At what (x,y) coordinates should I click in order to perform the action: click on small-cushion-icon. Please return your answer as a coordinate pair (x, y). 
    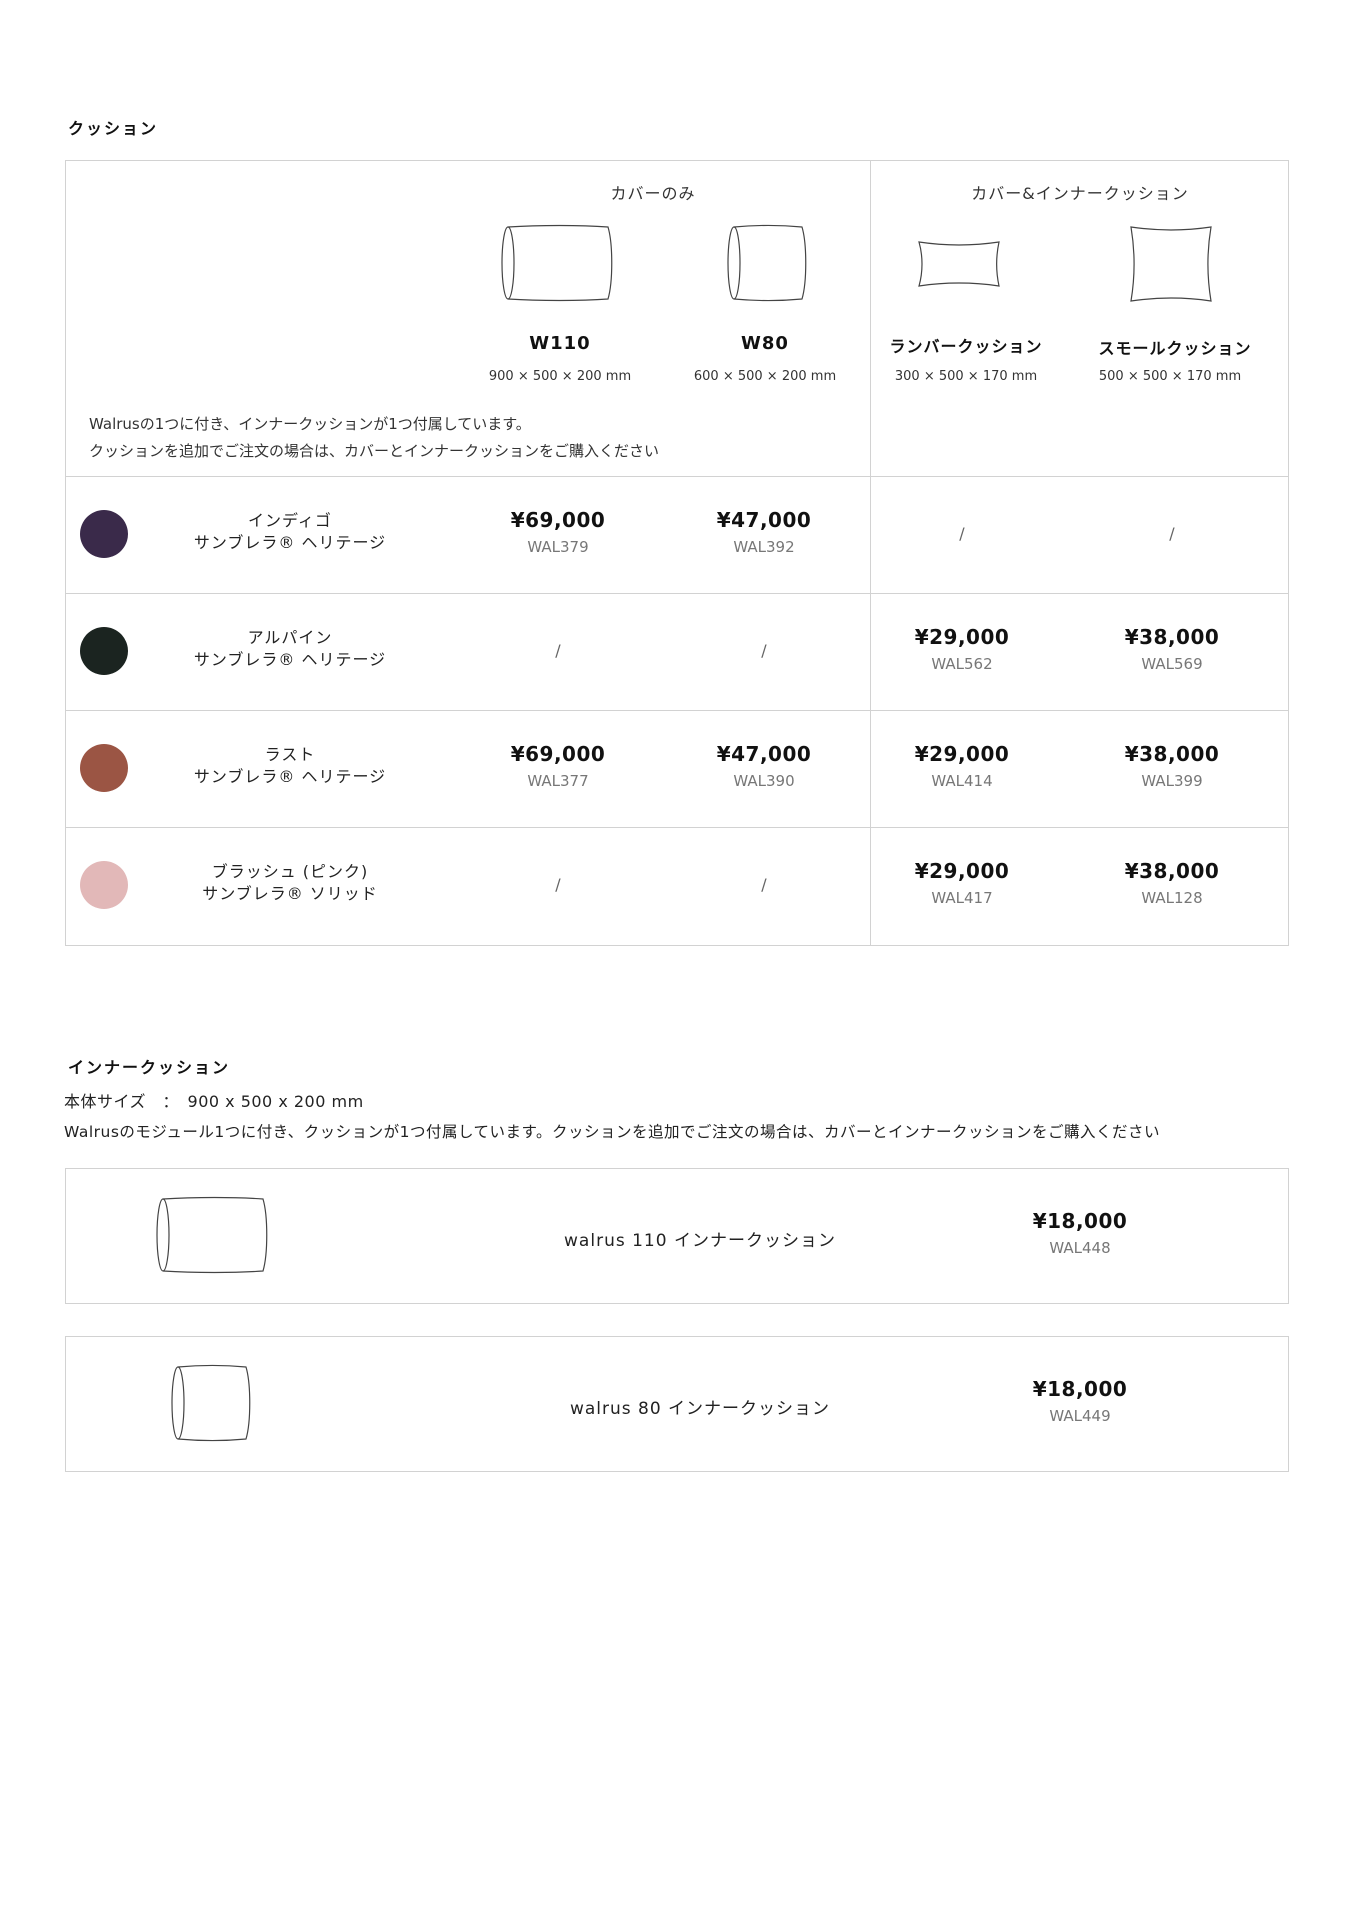
    Looking at the image, I should click on (1171, 266).